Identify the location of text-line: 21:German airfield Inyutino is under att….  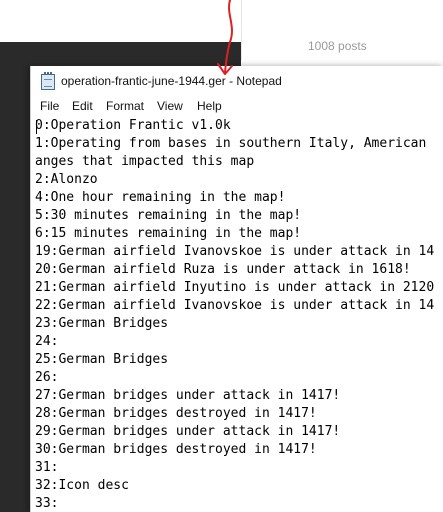
(235, 287).